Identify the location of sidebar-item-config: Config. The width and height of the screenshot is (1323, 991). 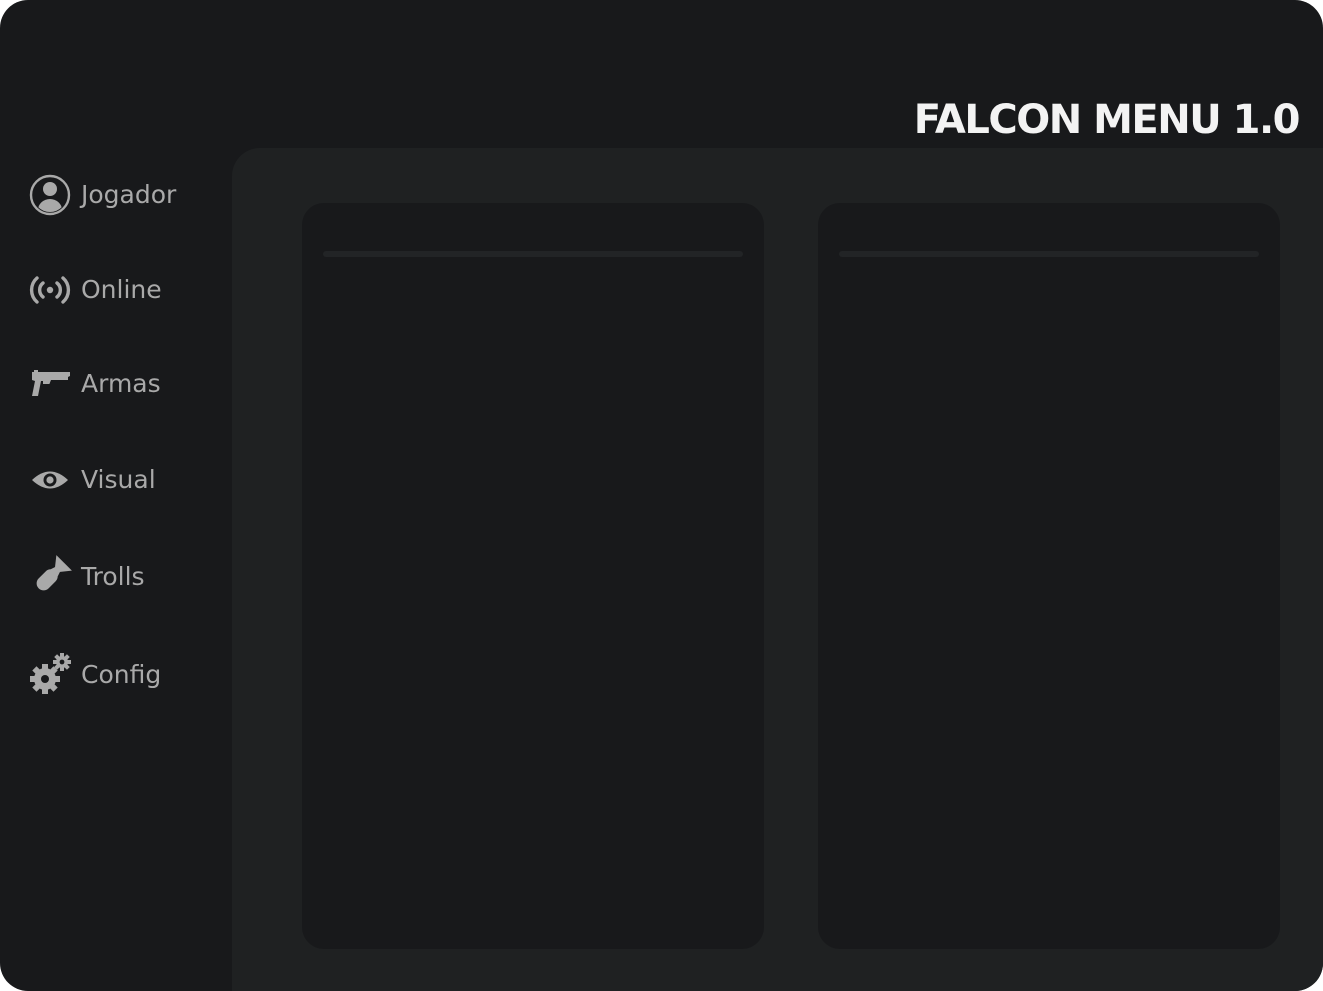
(123, 675).